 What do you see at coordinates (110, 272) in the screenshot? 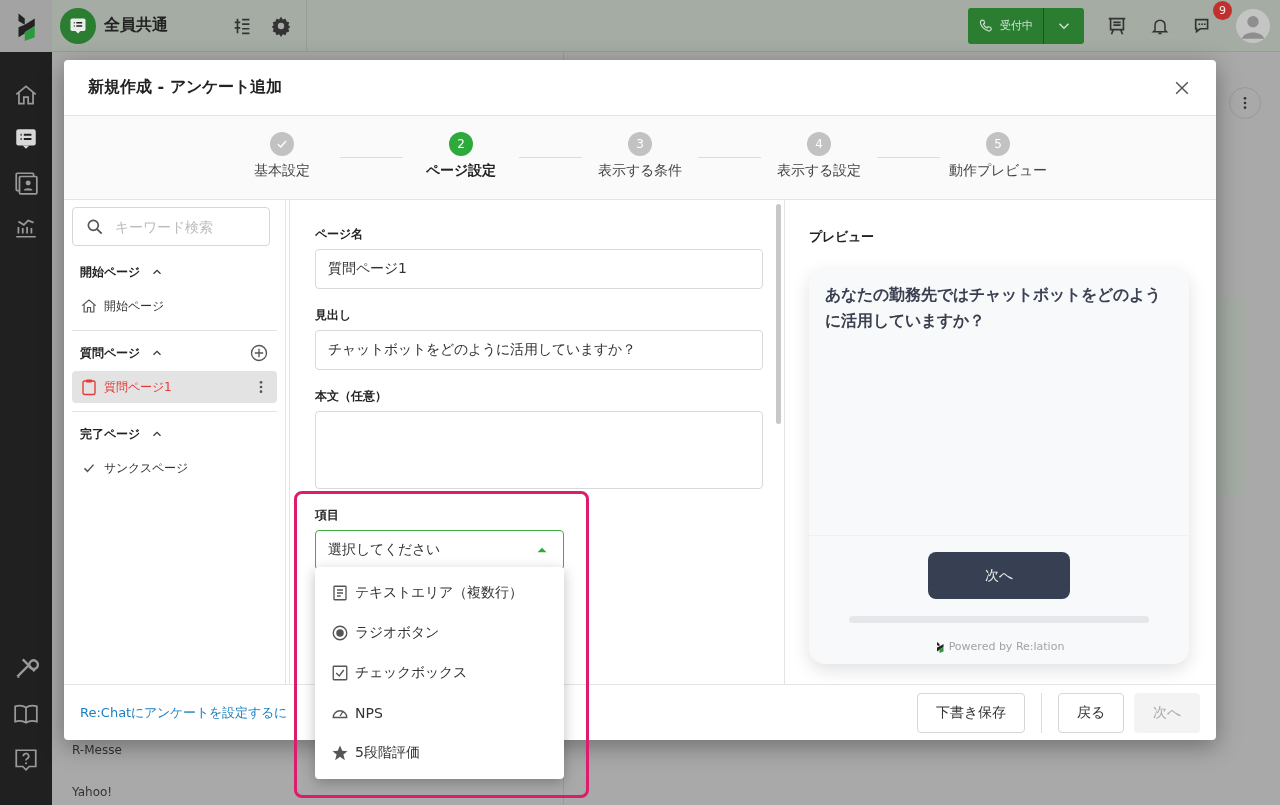
I see `section-title: 開始ページ` at bounding box center [110, 272].